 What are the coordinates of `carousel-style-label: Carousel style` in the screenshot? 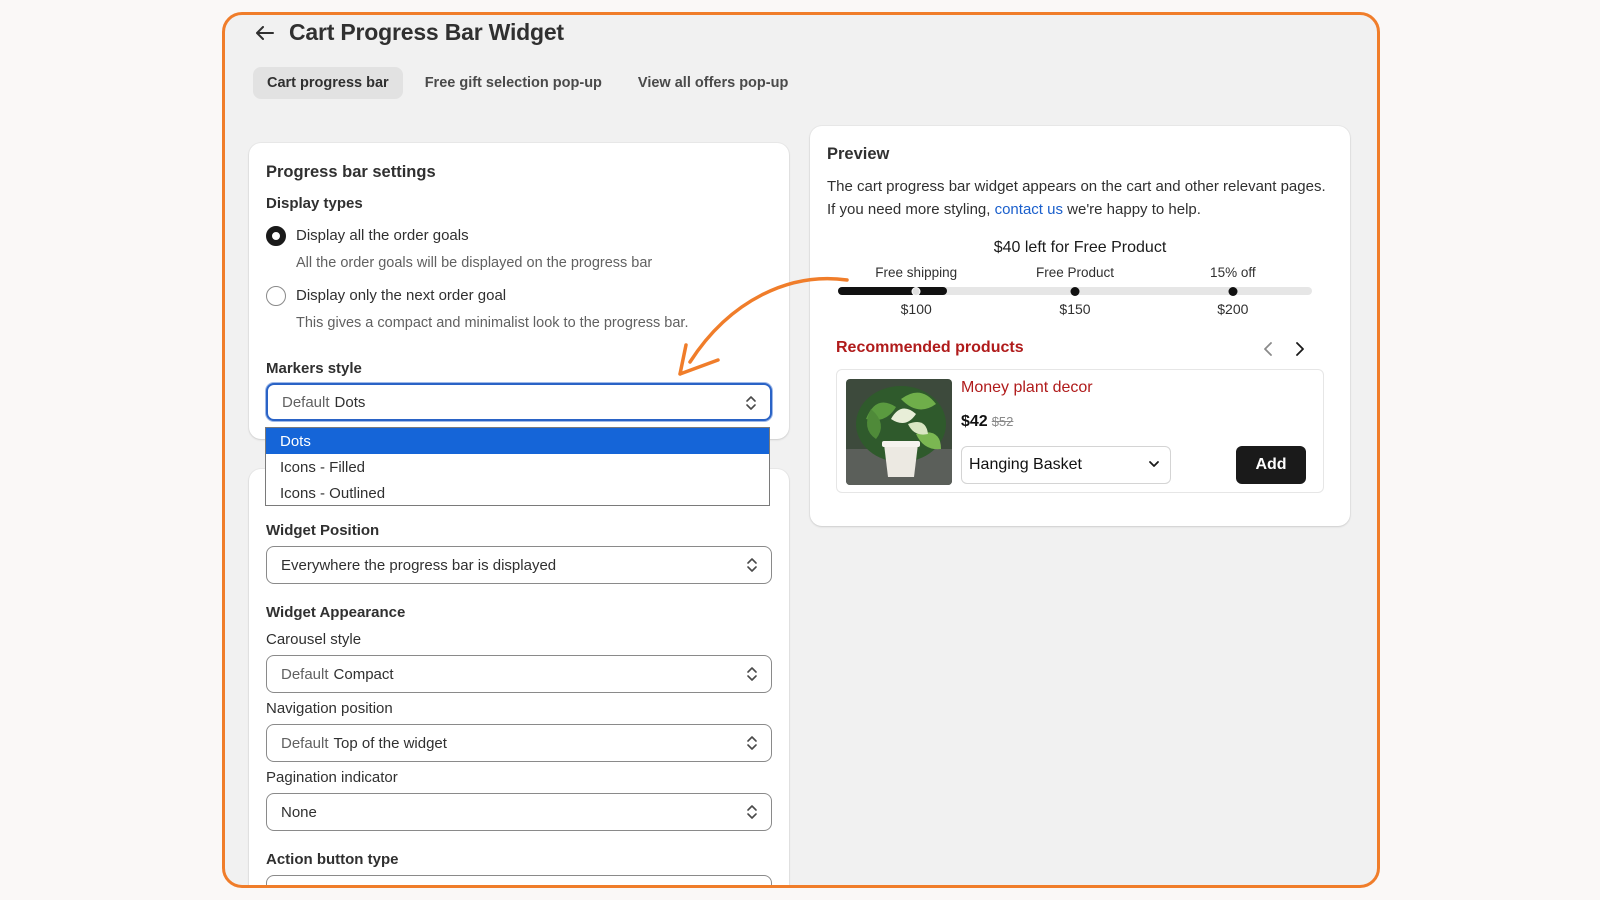 It's located at (314, 639).